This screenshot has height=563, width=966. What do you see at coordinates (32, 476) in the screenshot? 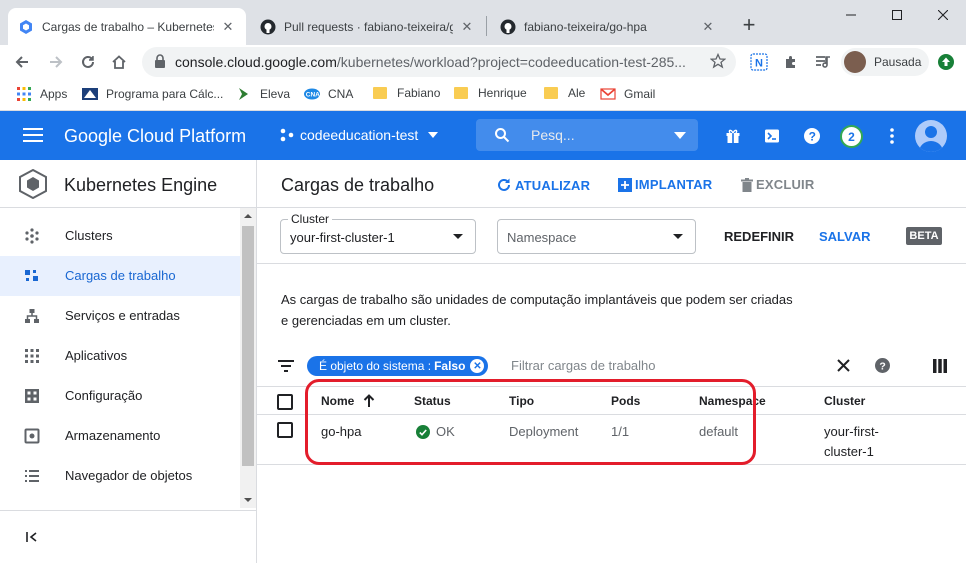
I see `list-icon` at bounding box center [32, 476].